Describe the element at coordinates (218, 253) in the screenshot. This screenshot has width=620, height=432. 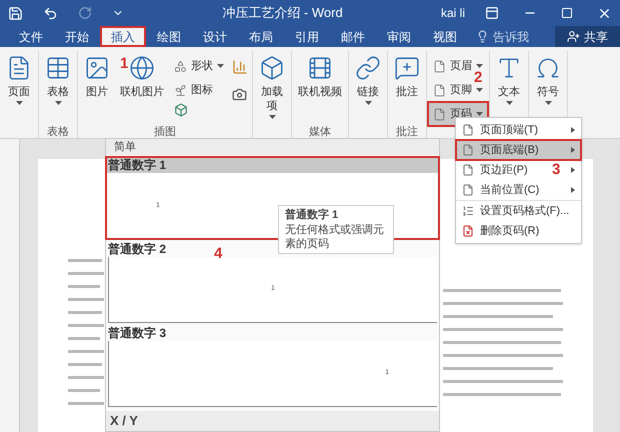
I see `step-number: 4` at that location.